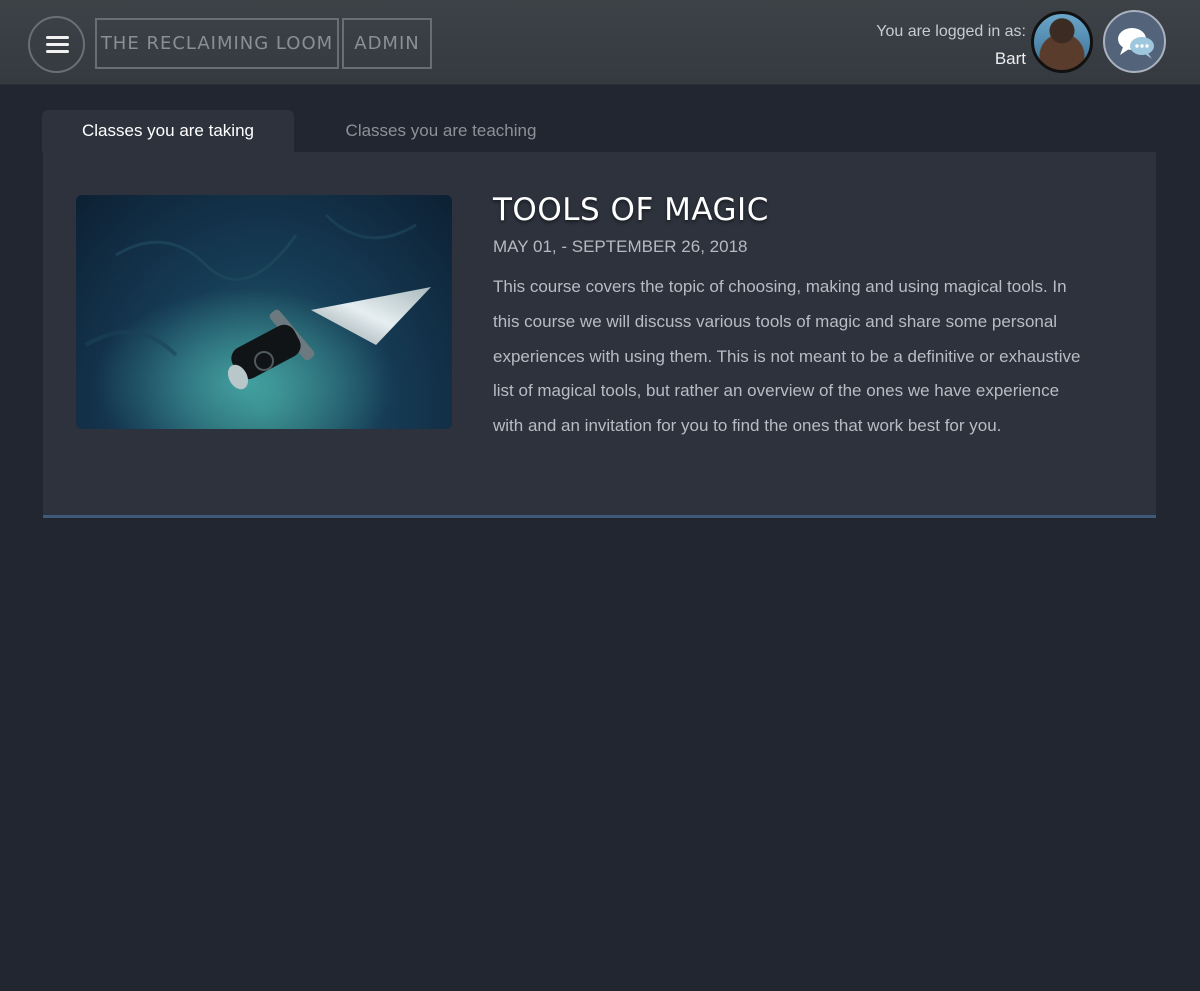 This screenshot has width=1200, height=991. I want to click on hamburger-menu-icon, so click(56, 44).